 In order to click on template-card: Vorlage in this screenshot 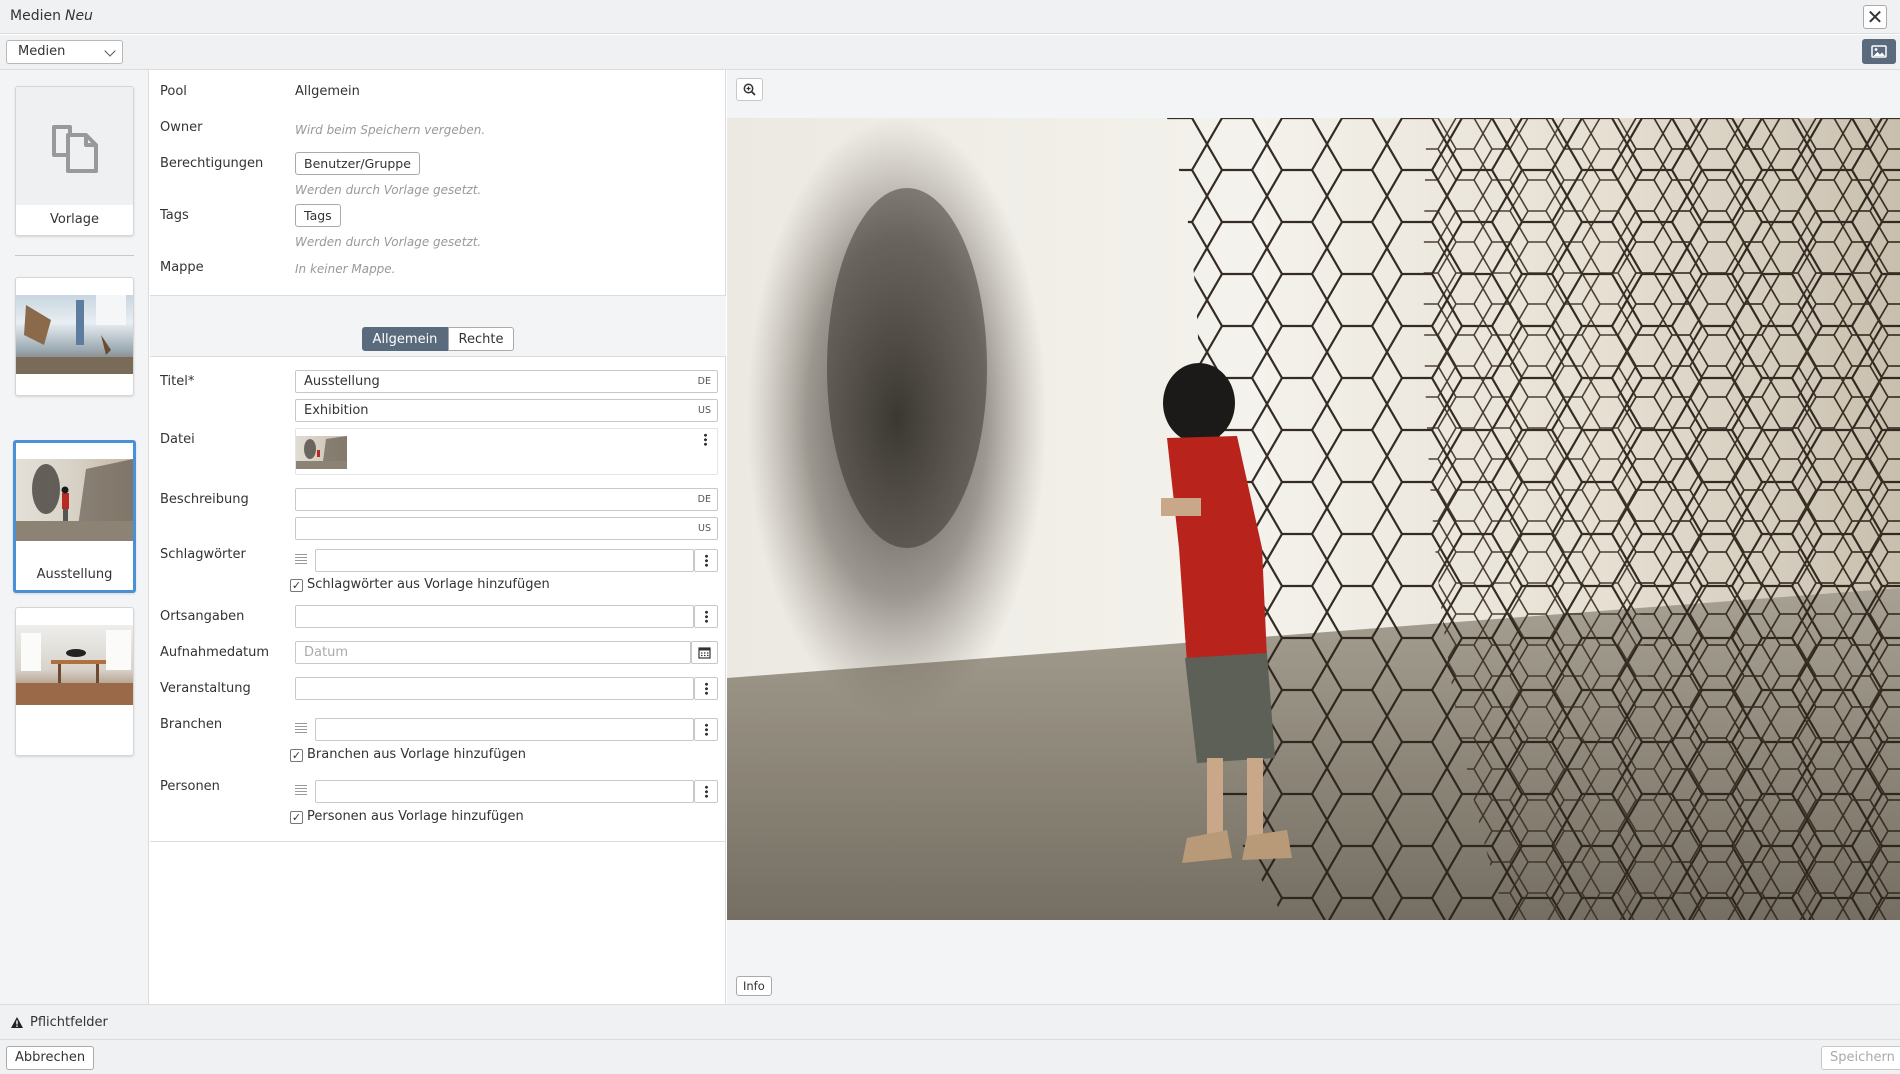, I will do `click(74, 161)`.